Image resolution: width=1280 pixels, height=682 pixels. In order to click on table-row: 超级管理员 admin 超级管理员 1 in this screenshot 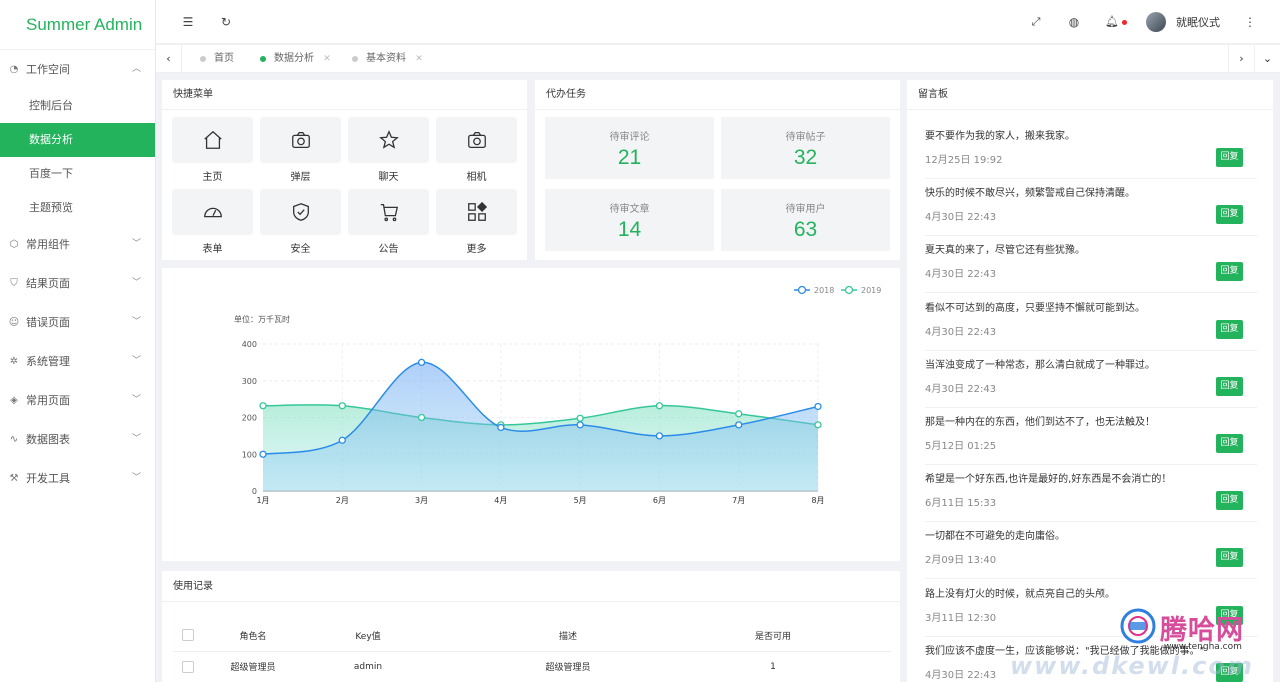, I will do `click(532, 666)`.